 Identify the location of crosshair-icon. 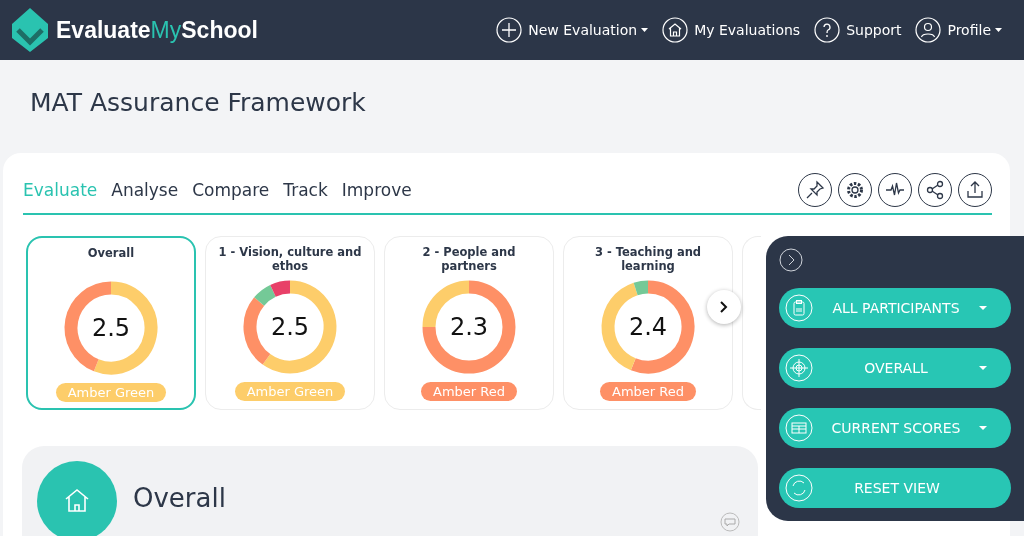
(799, 368).